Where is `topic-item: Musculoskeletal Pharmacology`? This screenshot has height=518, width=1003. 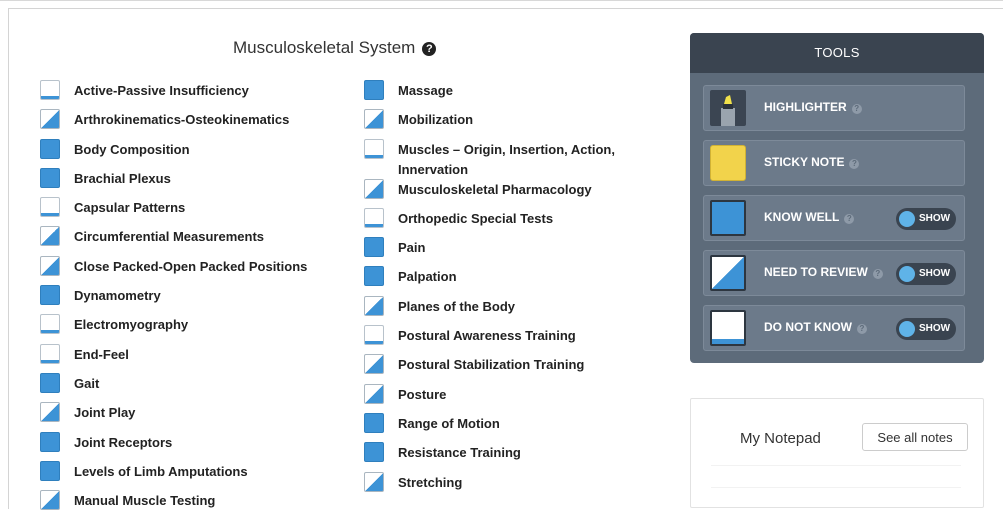
topic-item: Musculoskeletal Pharmacology is located at coordinates (514, 192).